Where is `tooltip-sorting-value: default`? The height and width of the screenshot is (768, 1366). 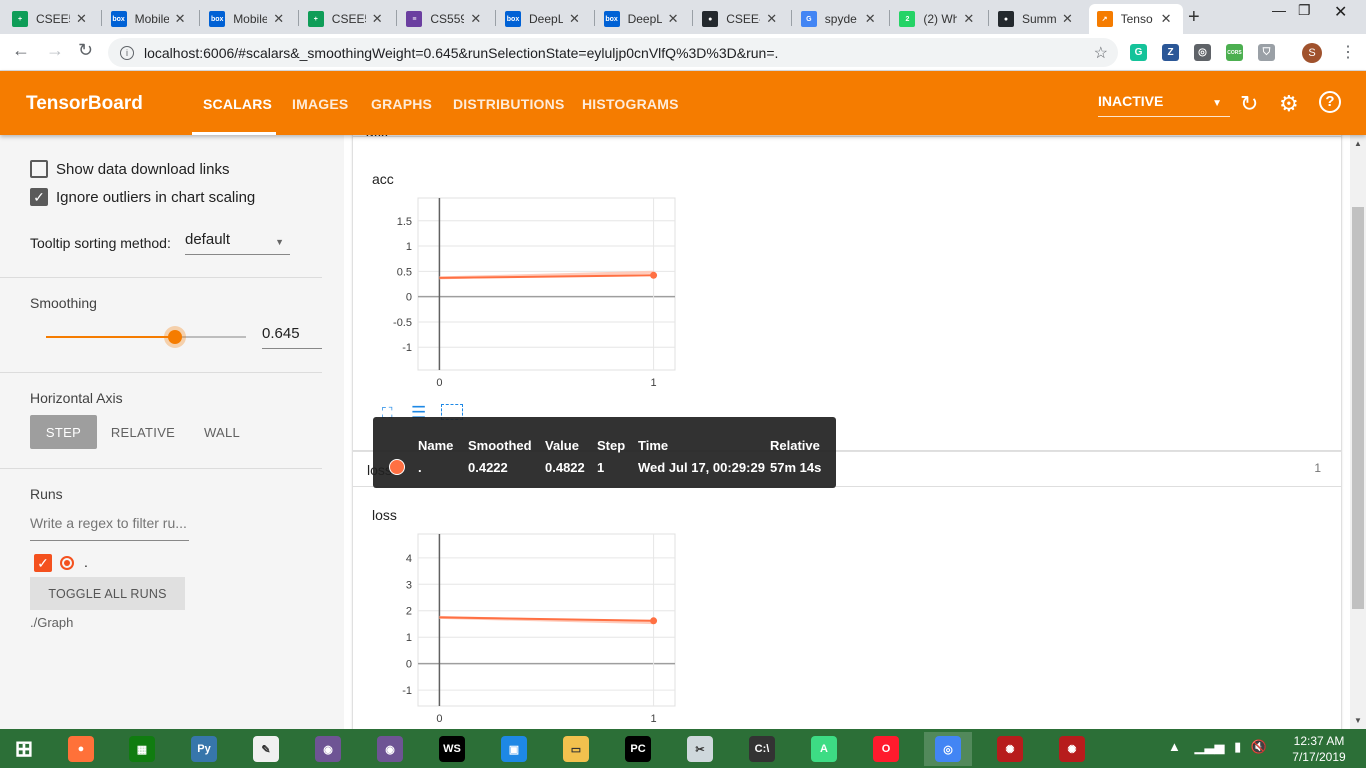
tooltip-sorting-value: default is located at coordinates (208, 239).